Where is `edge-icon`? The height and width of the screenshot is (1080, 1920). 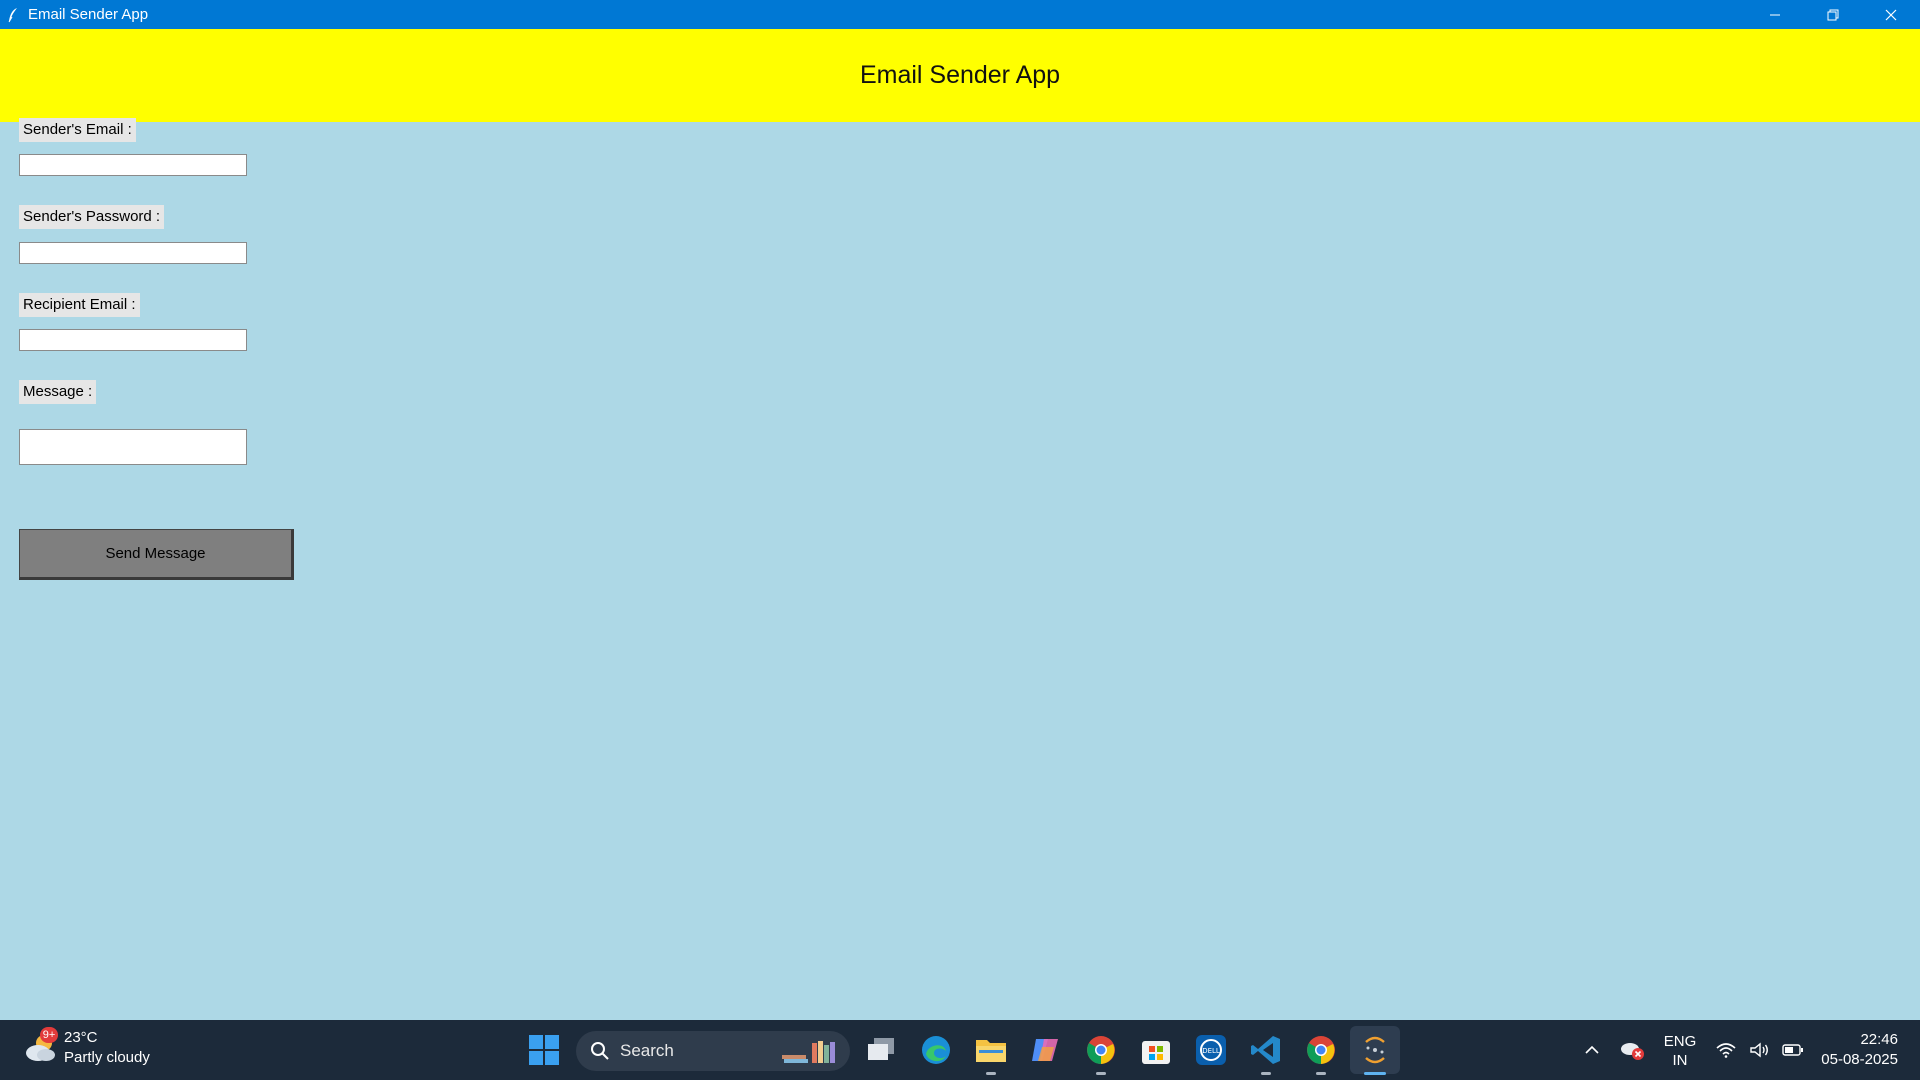 edge-icon is located at coordinates (936, 1050).